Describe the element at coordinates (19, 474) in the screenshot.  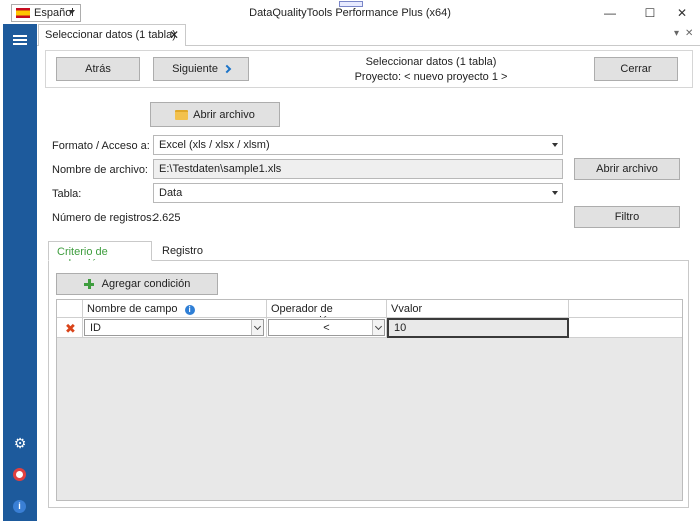
I see `help-icon` at that location.